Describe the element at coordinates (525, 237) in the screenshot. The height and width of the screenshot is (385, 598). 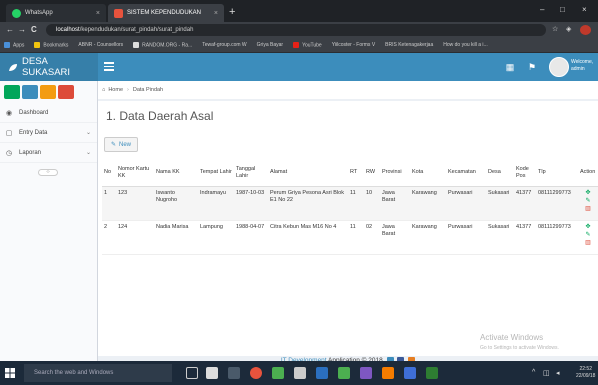
I see `table-cell: 41377` at that location.